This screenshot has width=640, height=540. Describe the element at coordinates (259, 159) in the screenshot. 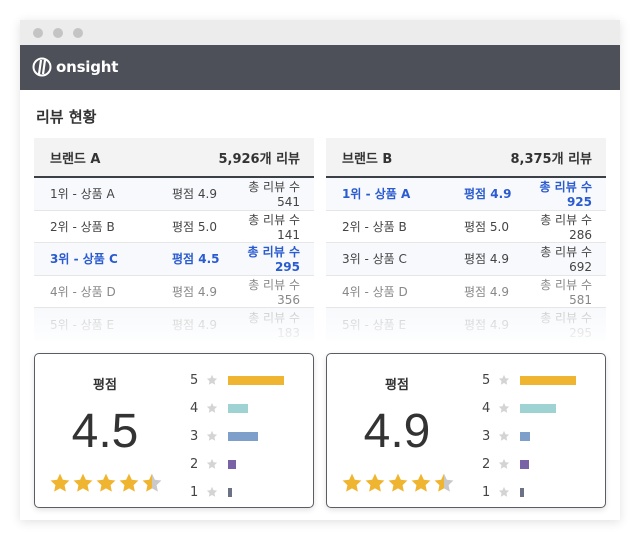

I see `brand-review-count: 5,926개 리뷰` at that location.